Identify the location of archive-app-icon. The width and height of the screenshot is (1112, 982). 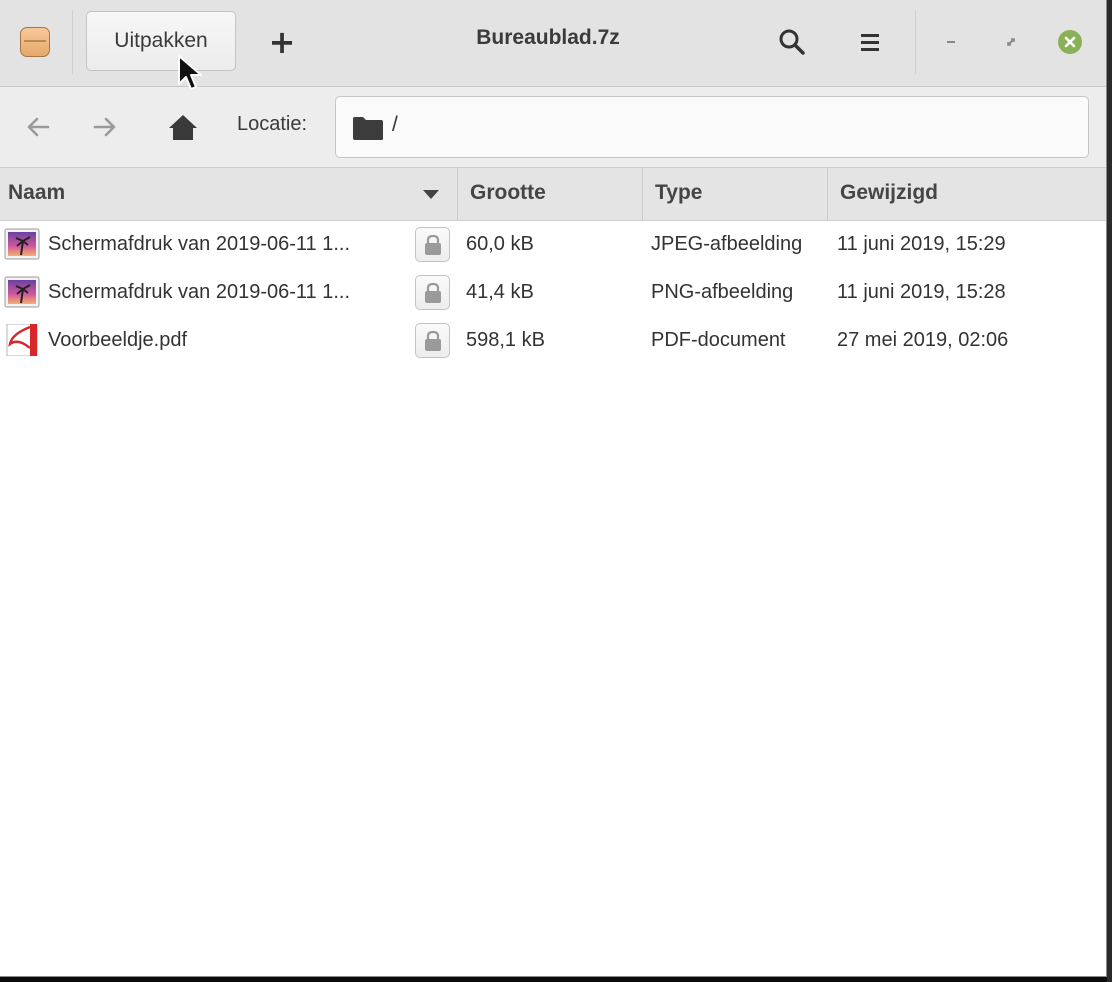
(35, 42).